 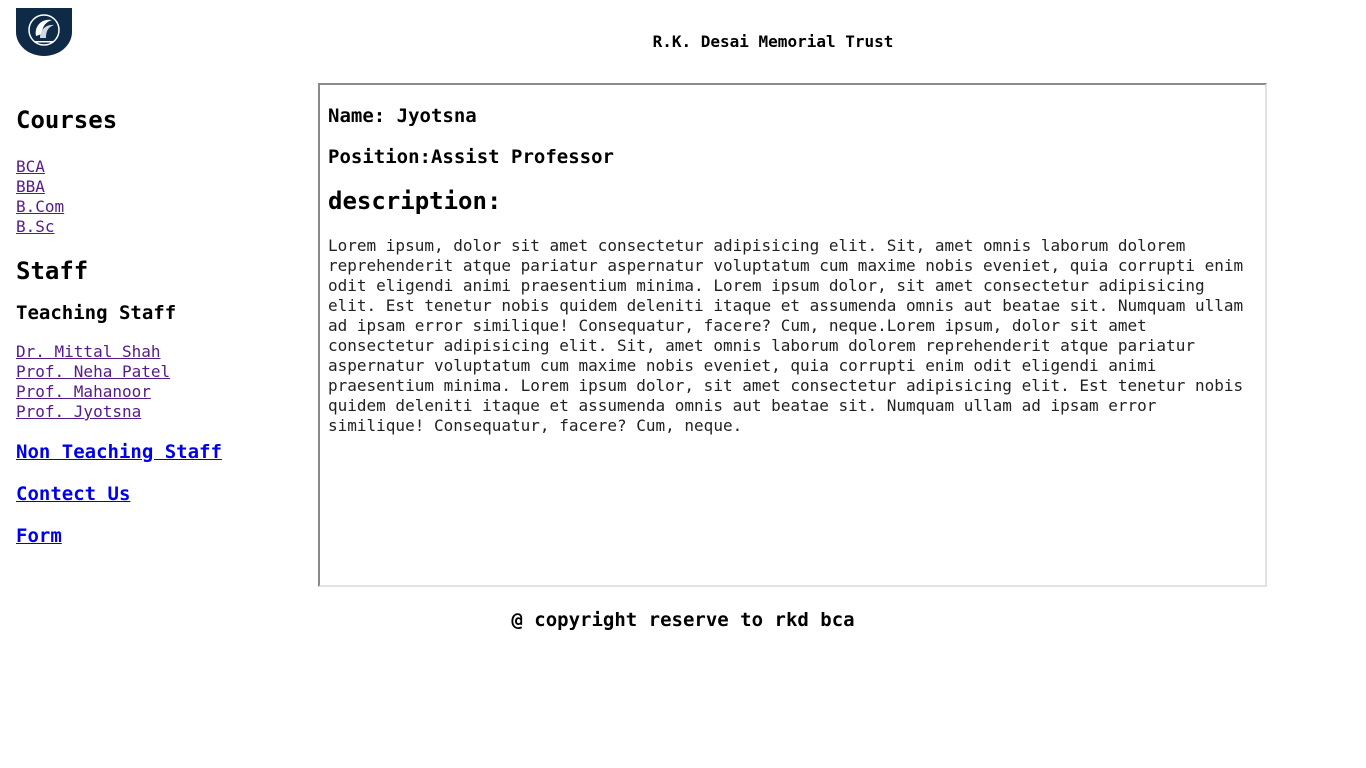 What do you see at coordinates (67, 120) in the screenshot?
I see `courses-heading: Courses` at bounding box center [67, 120].